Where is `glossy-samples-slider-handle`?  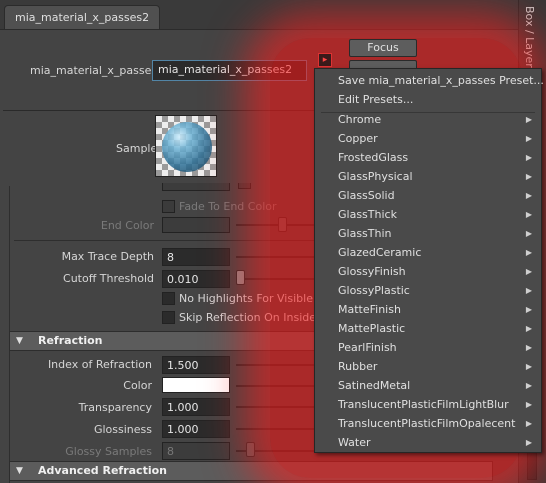 glossy-samples-slider-handle is located at coordinates (250, 449).